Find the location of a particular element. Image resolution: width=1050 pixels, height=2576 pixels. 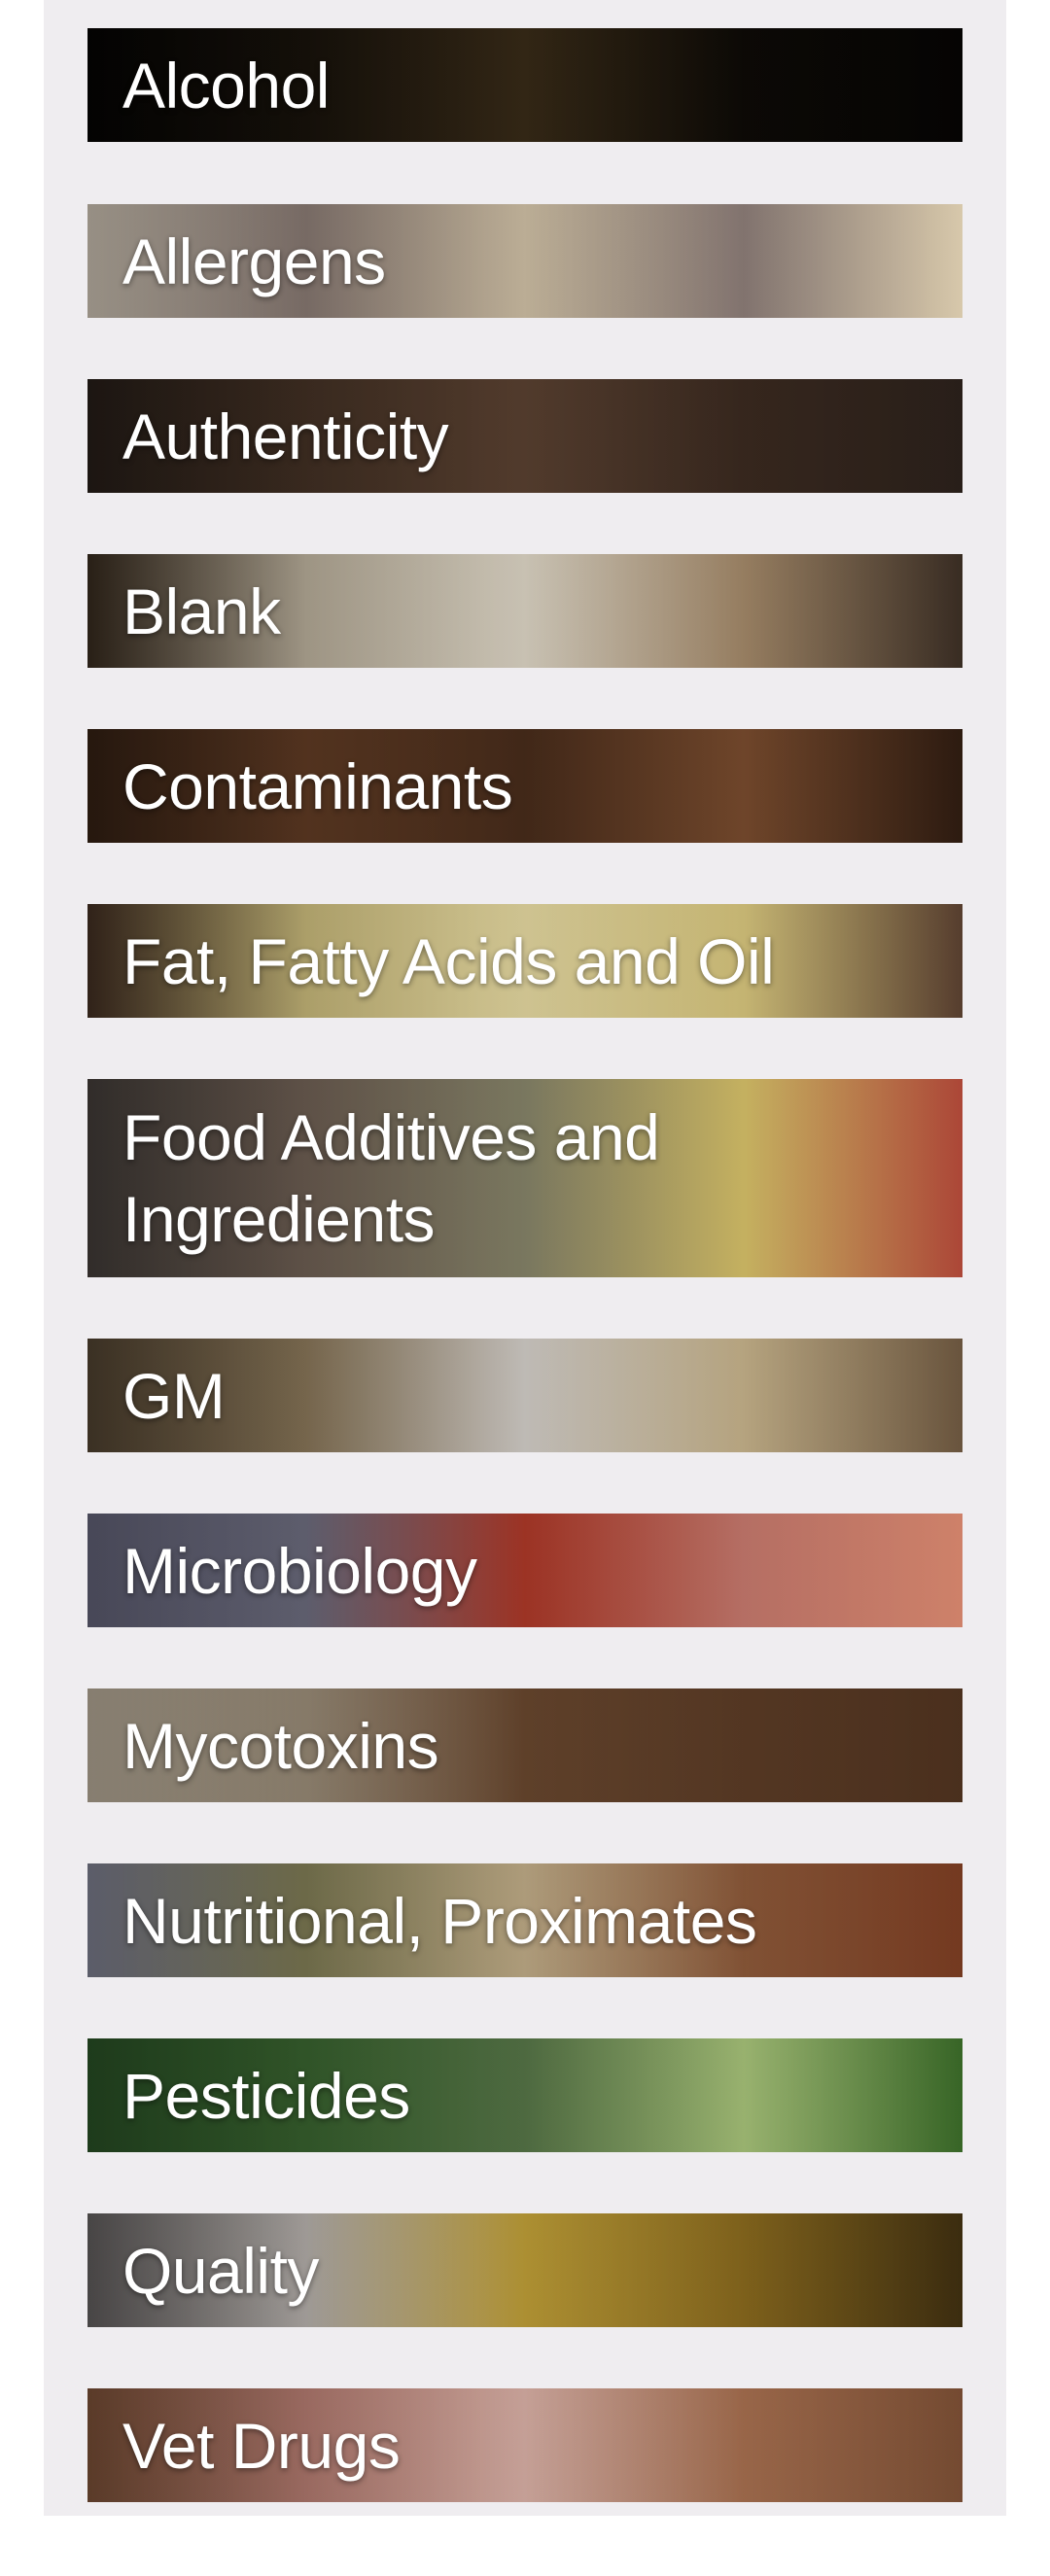

category-label: Vet Drugs is located at coordinates (261, 2445).